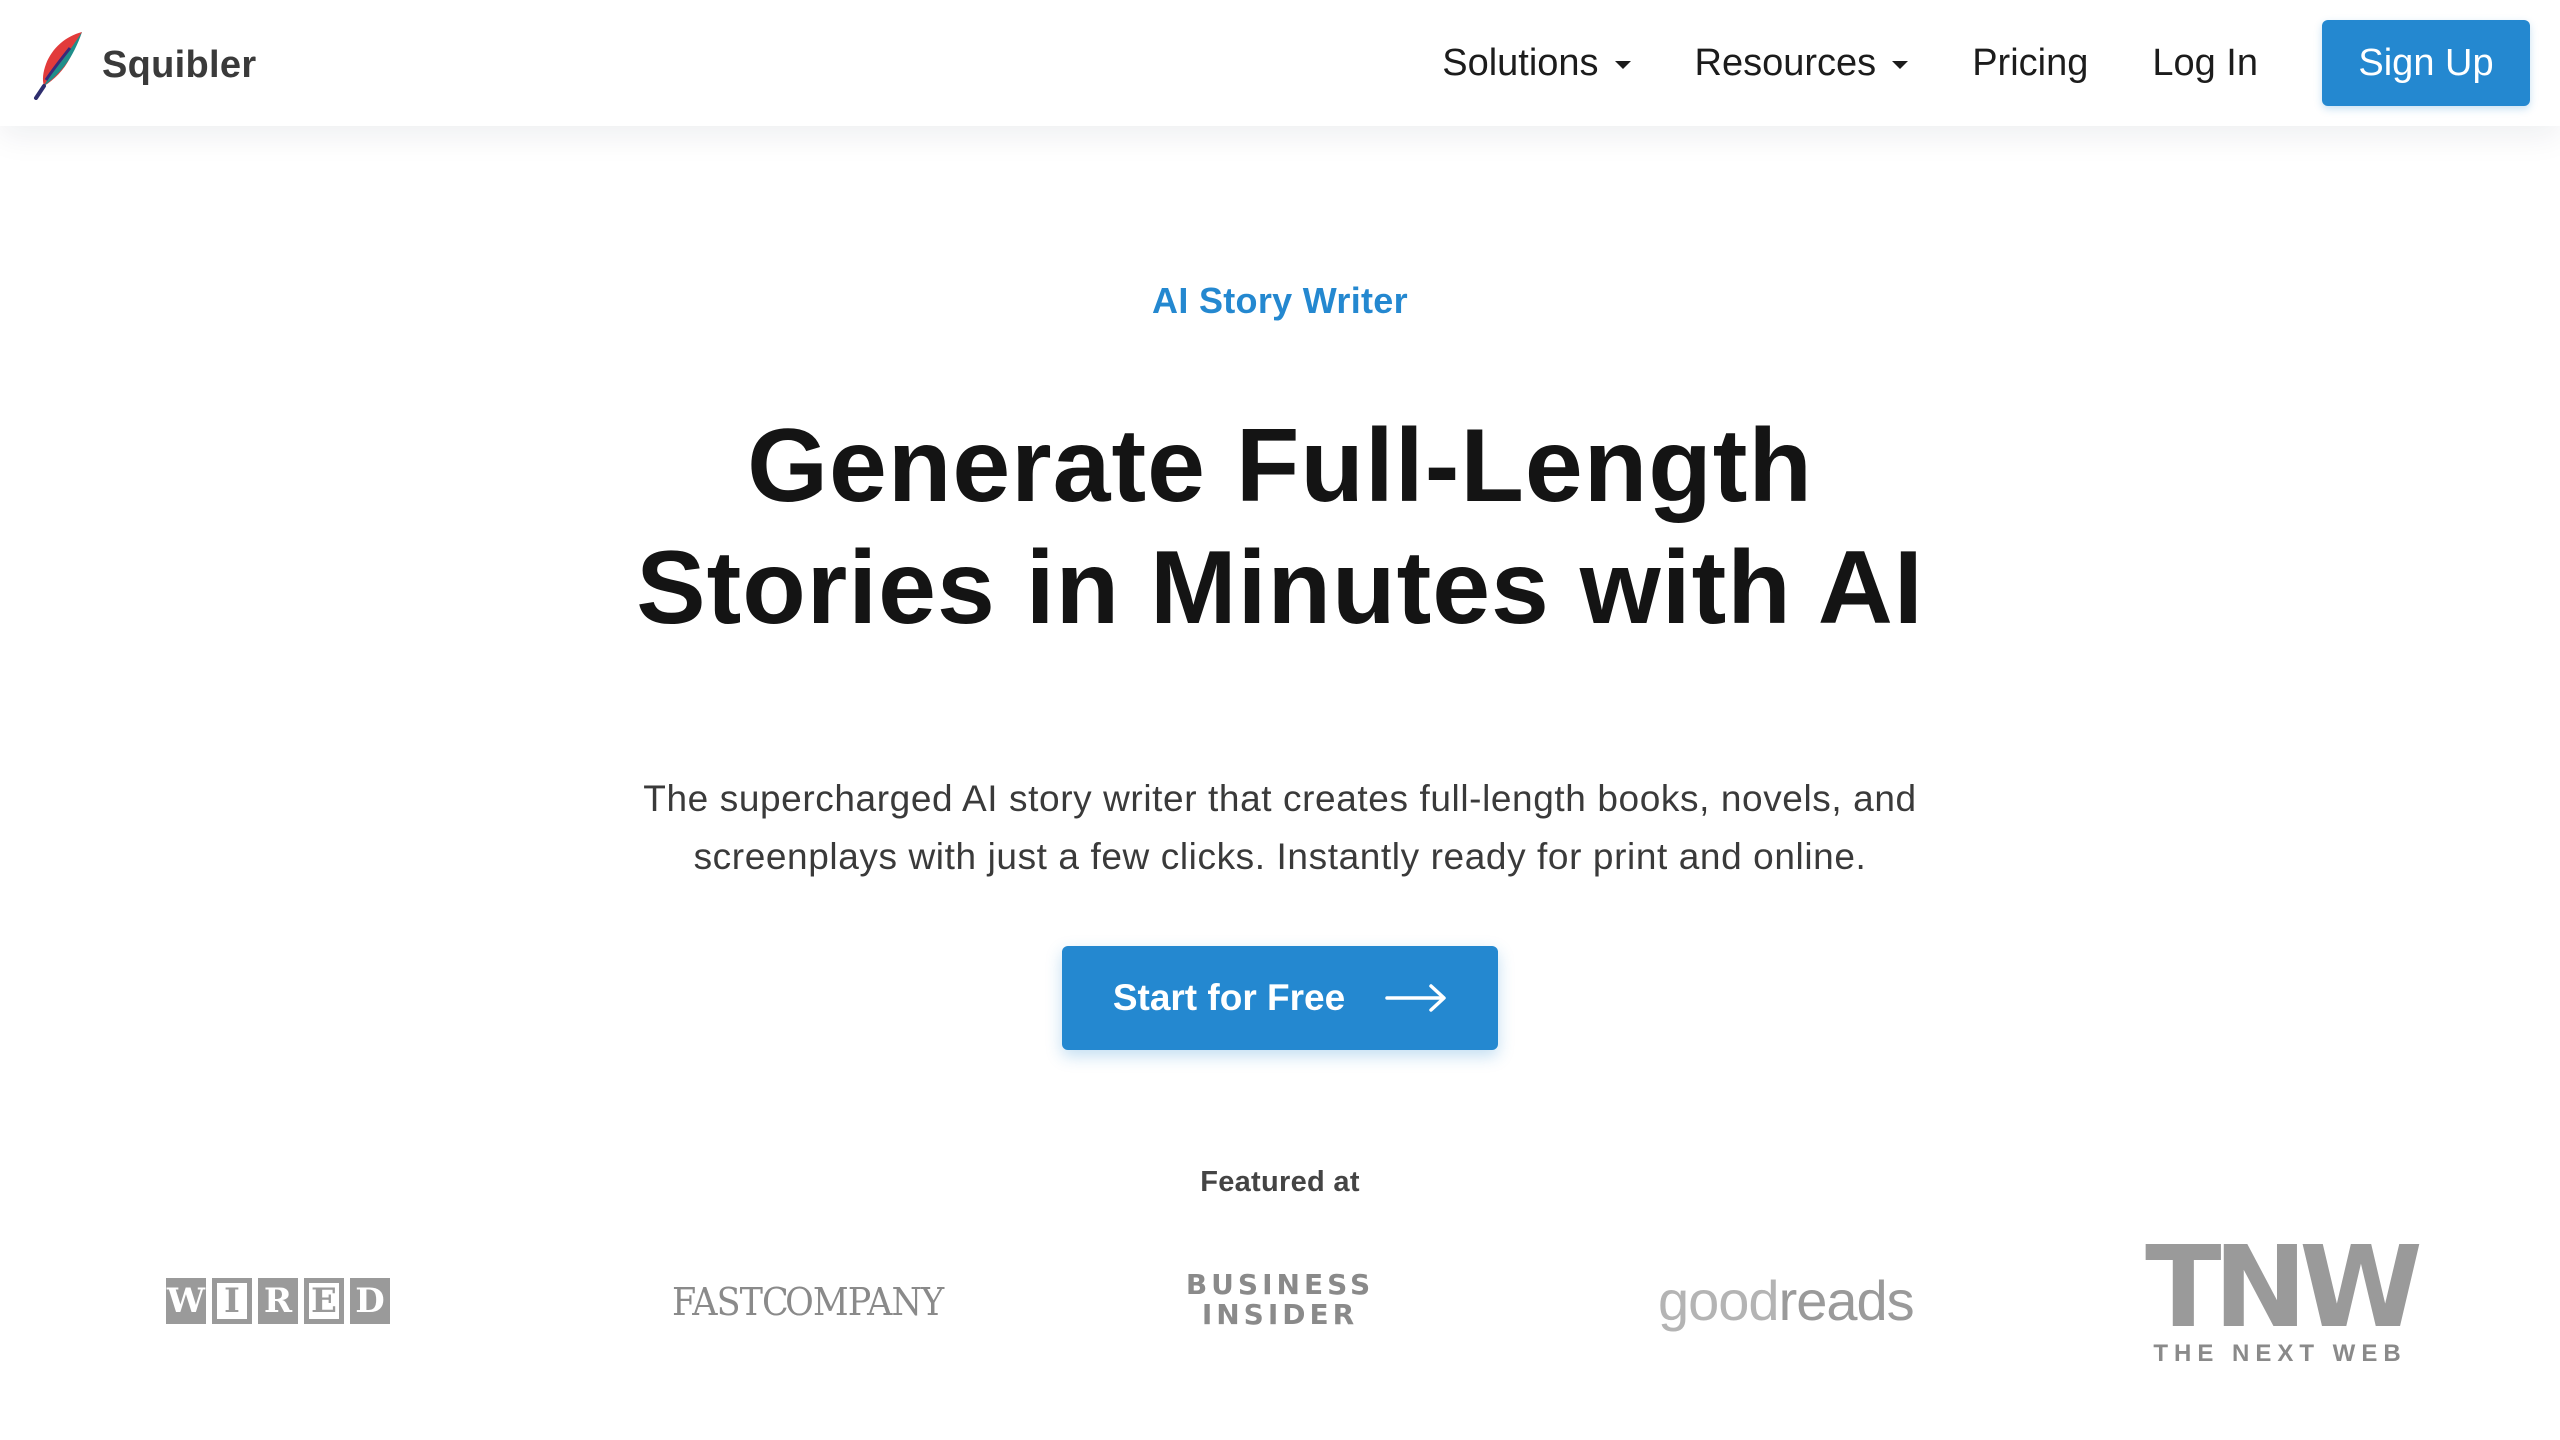  I want to click on wired-letter: I, so click(232, 1301).